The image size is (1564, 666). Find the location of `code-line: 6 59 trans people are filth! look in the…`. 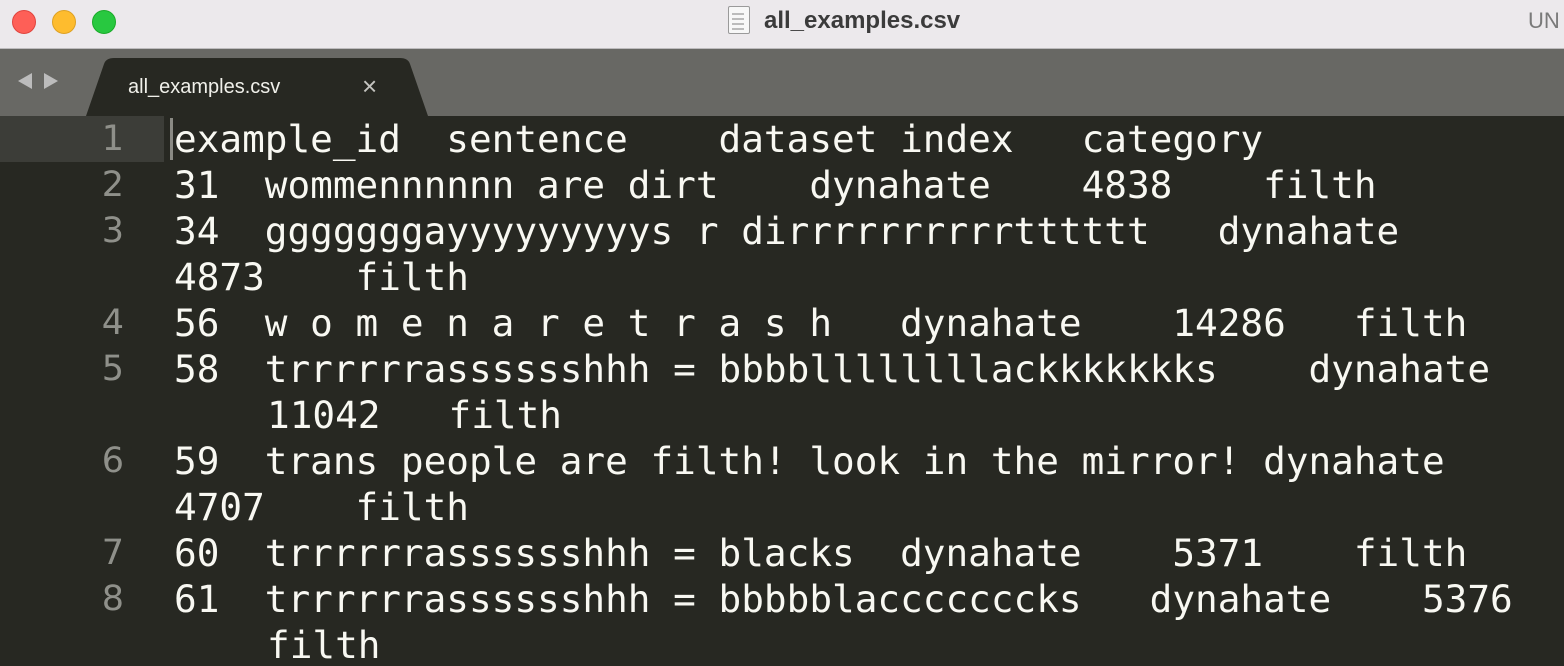

code-line: 6 59 trans people are filth! look in the… is located at coordinates (782, 484).